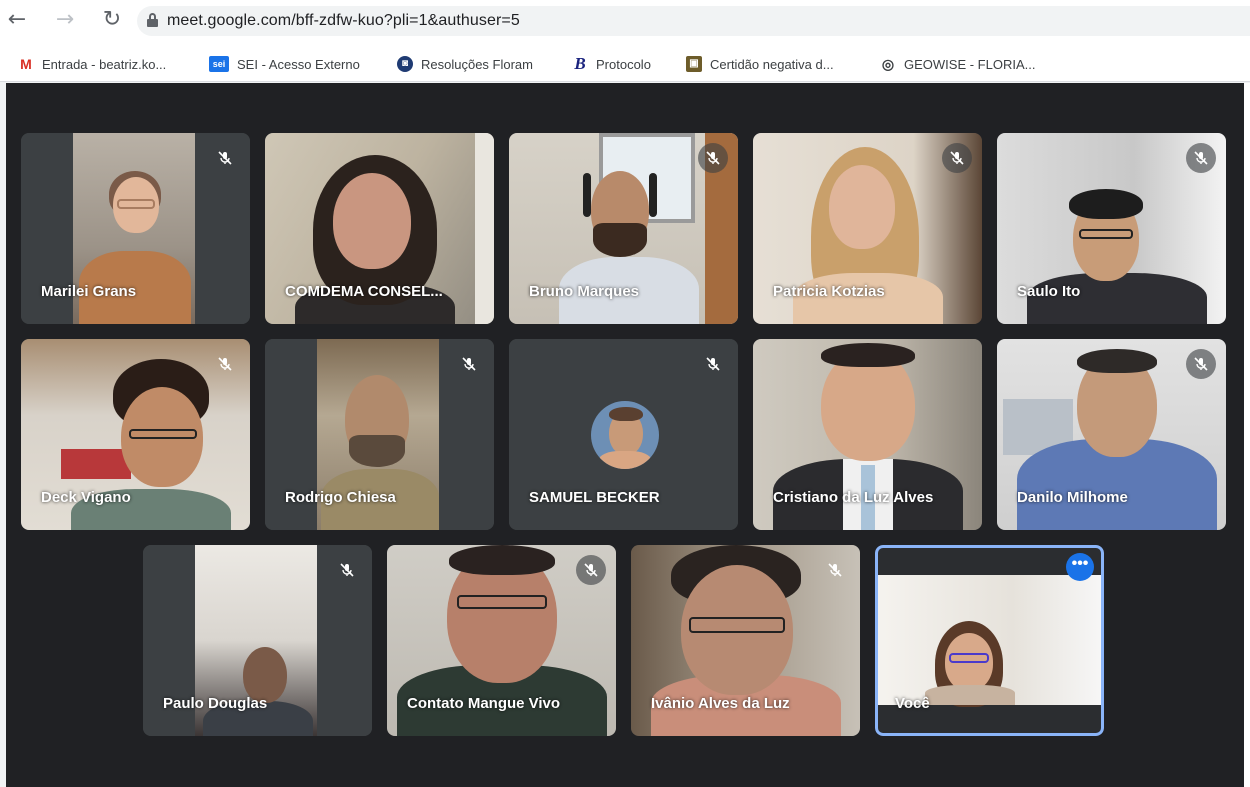 Image resolution: width=1250 pixels, height=787 pixels. Describe the element at coordinates (65, 20) in the screenshot. I see `forward-arrow-icon: →` at that location.